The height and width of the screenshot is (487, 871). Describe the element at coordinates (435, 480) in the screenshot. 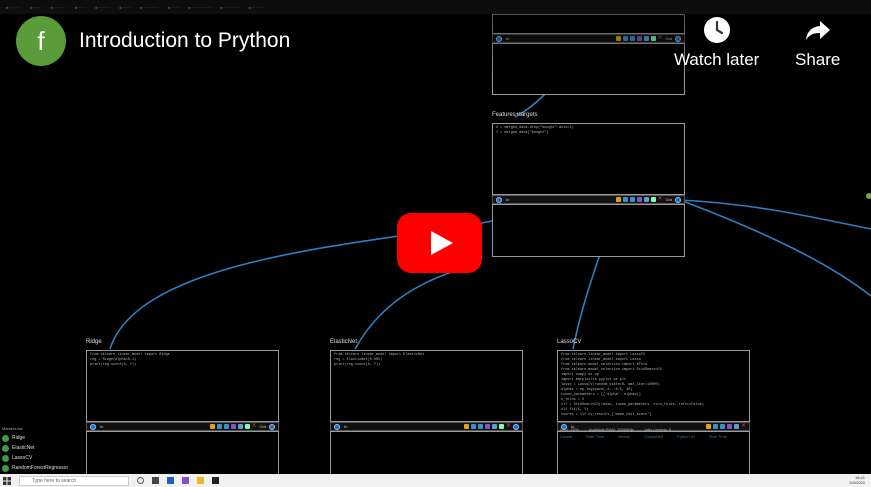

I see `os-taskbar: Type here to search 18:41 2/4/2020` at that location.